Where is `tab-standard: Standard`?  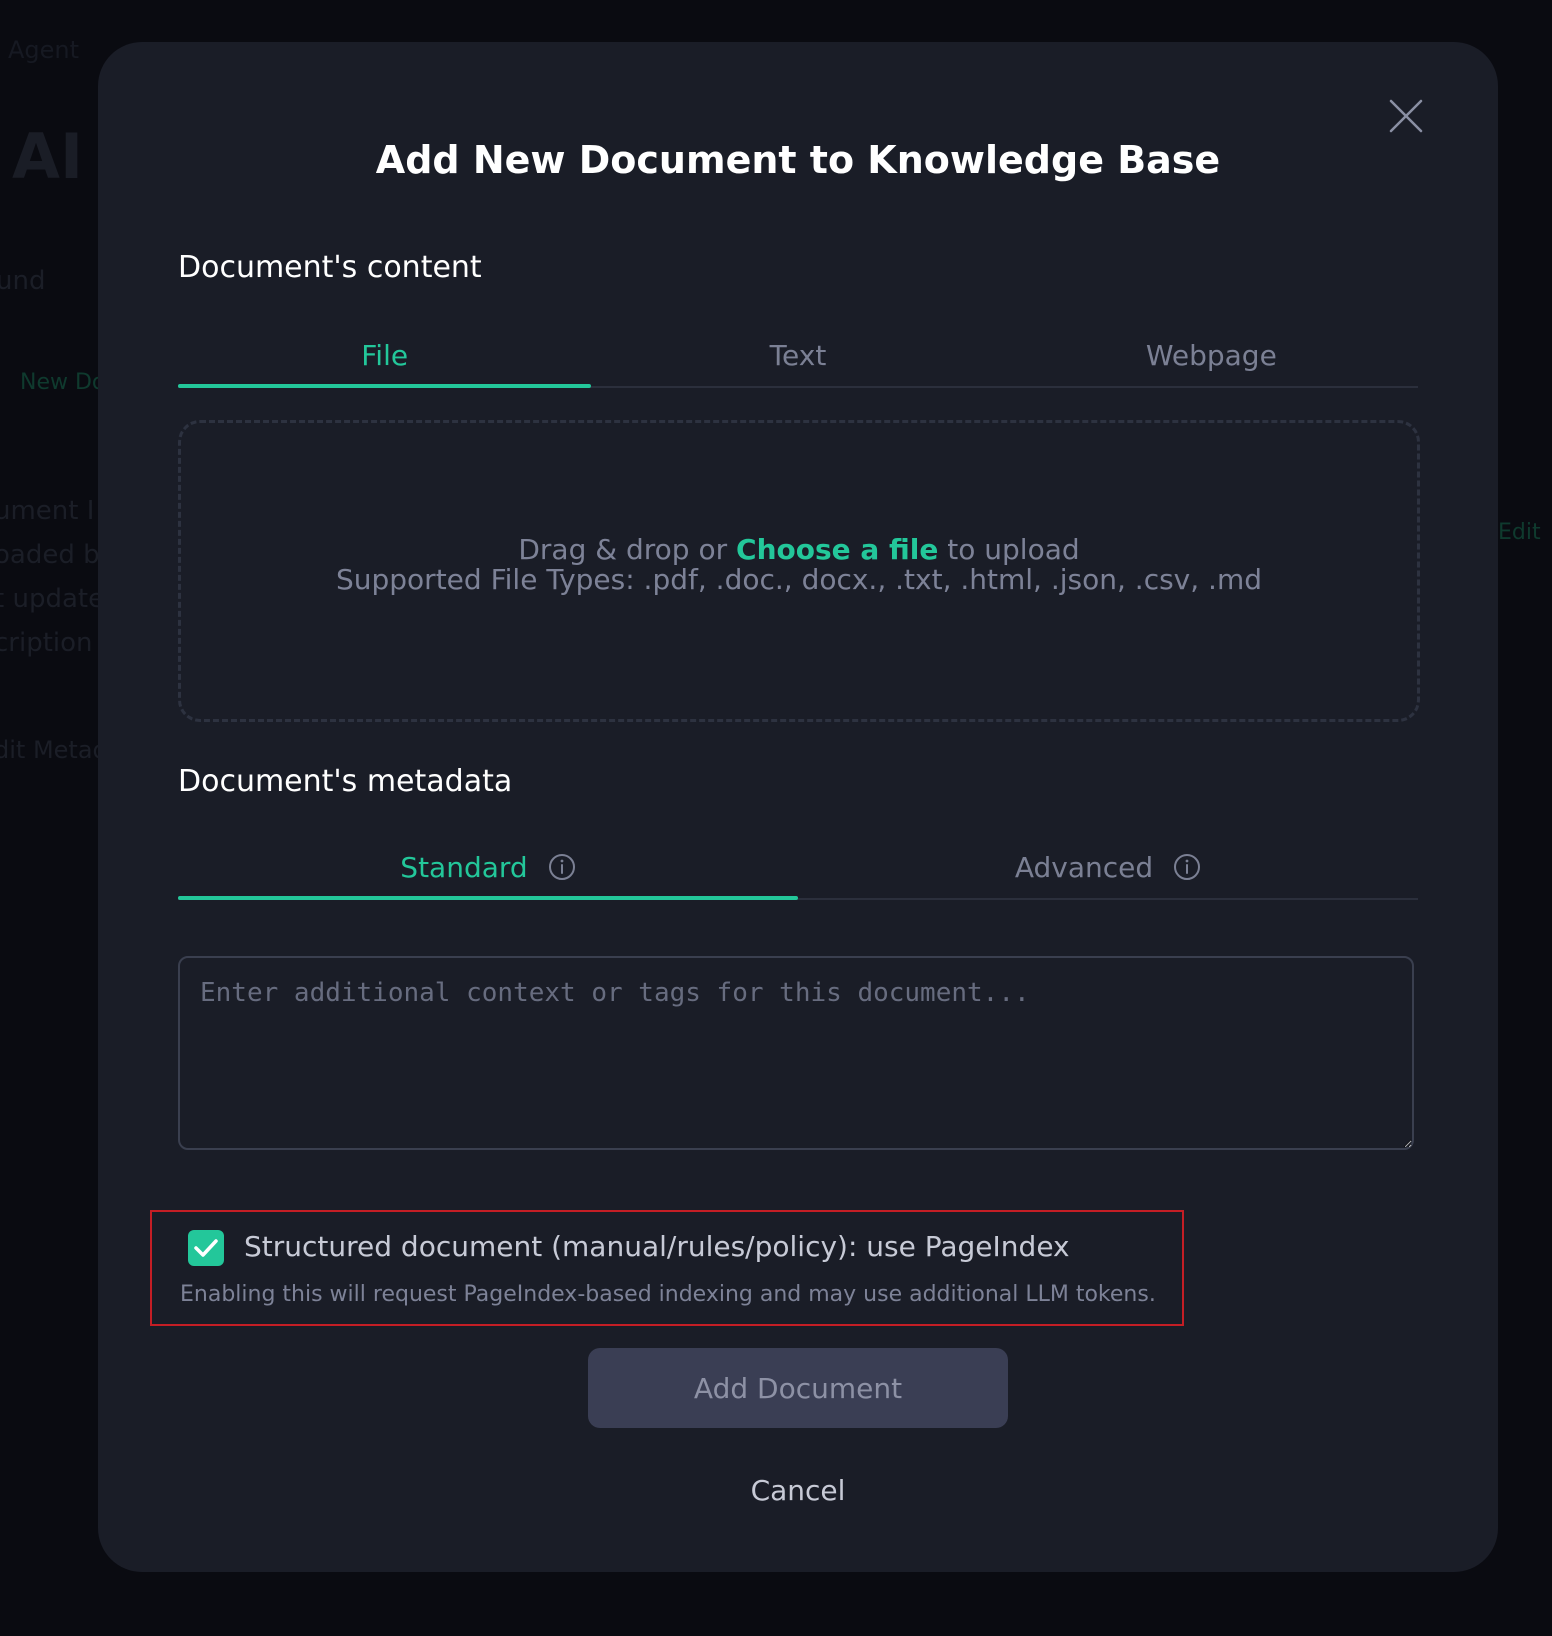 tab-standard: Standard is located at coordinates (488, 868).